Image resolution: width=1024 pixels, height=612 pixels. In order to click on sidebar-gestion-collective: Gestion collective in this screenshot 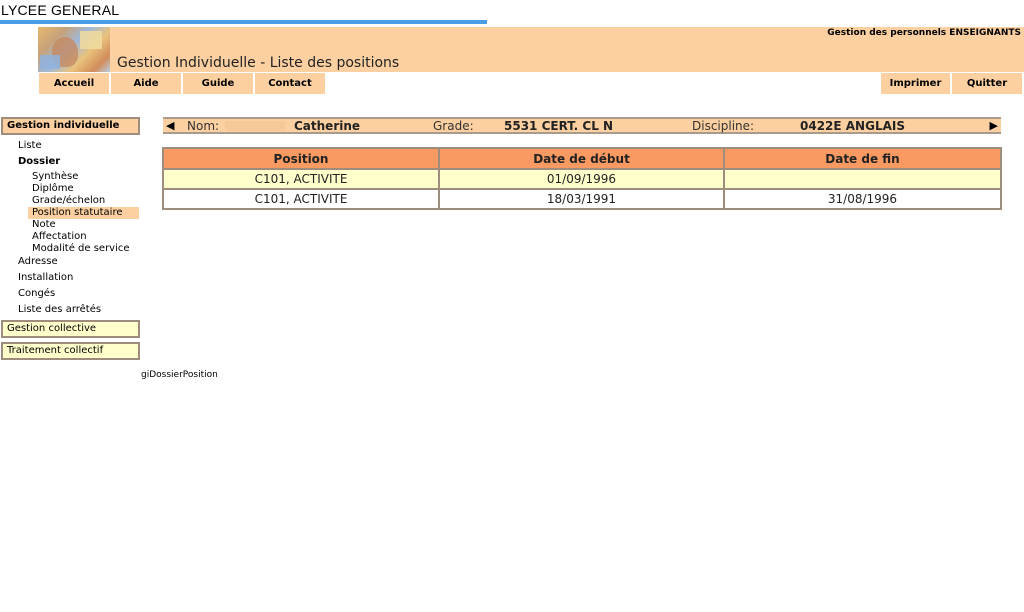, I will do `click(70, 329)`.